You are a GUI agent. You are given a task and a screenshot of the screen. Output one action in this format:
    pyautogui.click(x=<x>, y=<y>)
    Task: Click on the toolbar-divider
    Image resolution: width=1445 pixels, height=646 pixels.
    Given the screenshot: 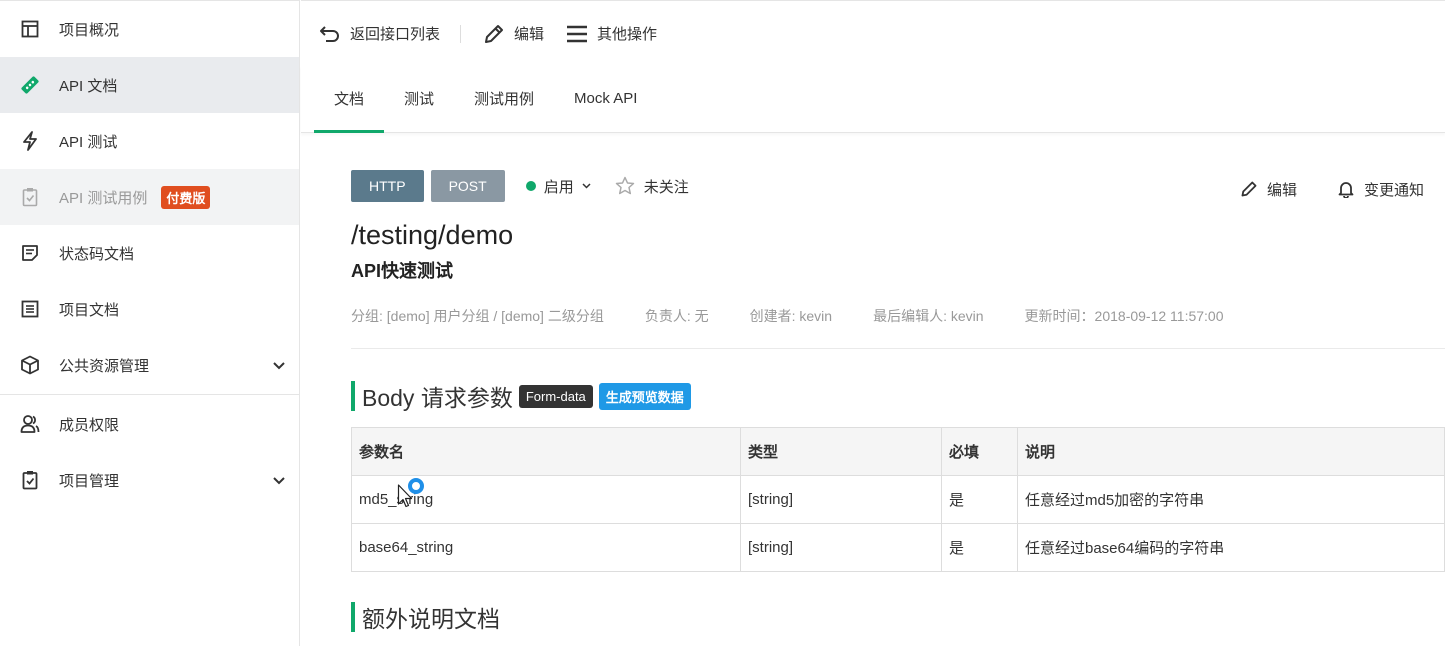 What is the action you would take?
    pyautogui.click(x=461, y=33)
    